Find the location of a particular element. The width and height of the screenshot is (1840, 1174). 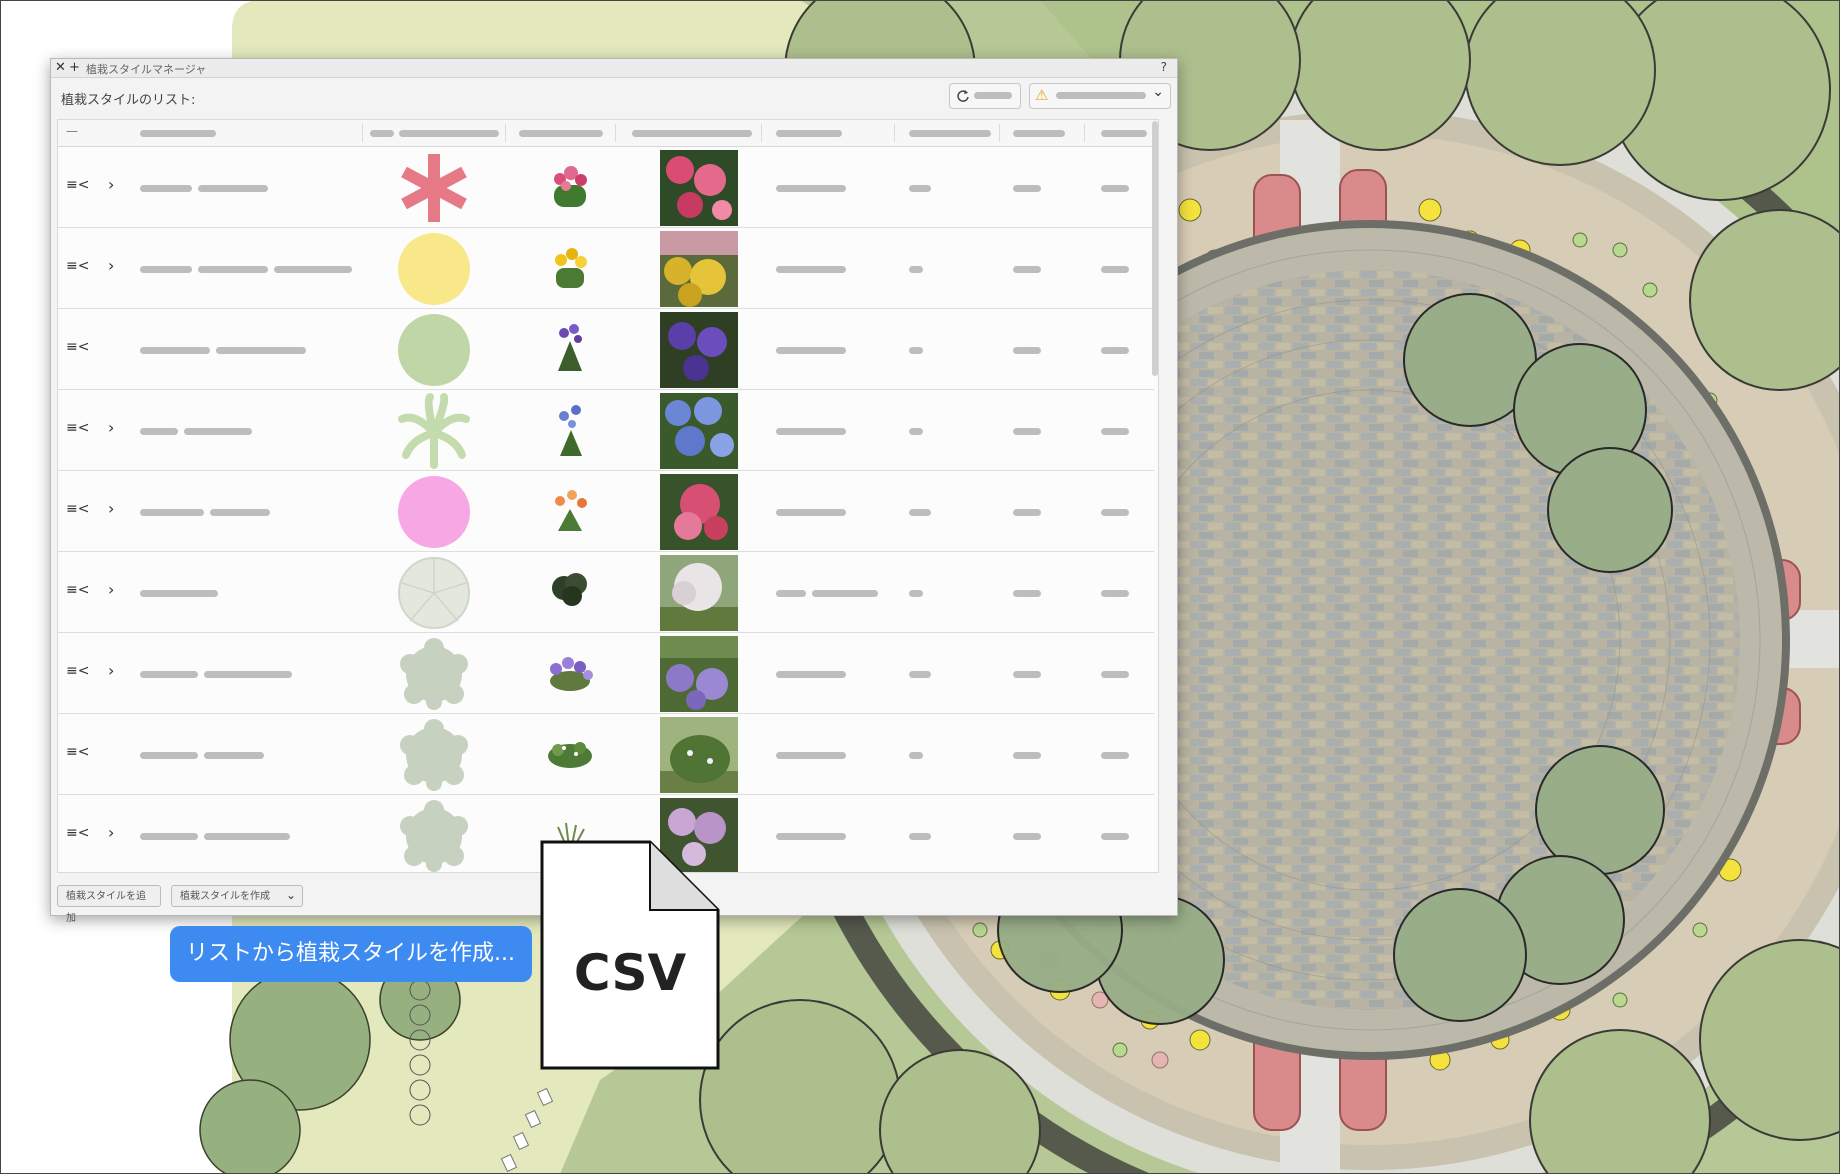

pink-hydrangea-photo-icon is located at coordinates (699, 512).